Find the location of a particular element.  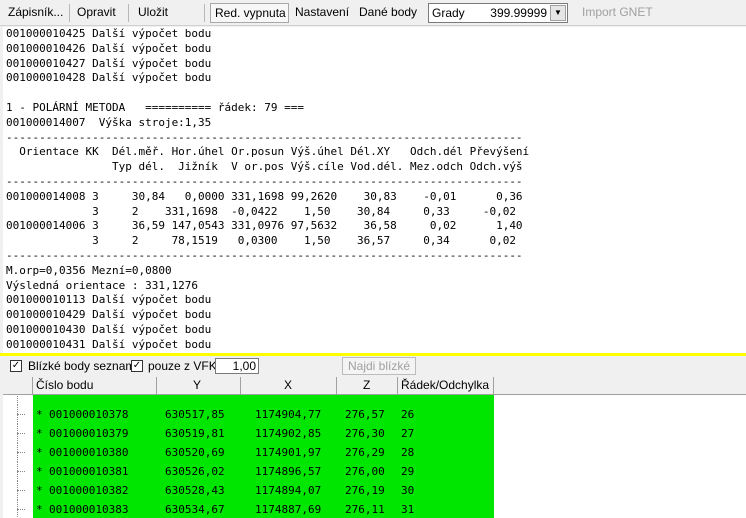

cell-cislo: 001000010381 is located at coordinates (89, 471).